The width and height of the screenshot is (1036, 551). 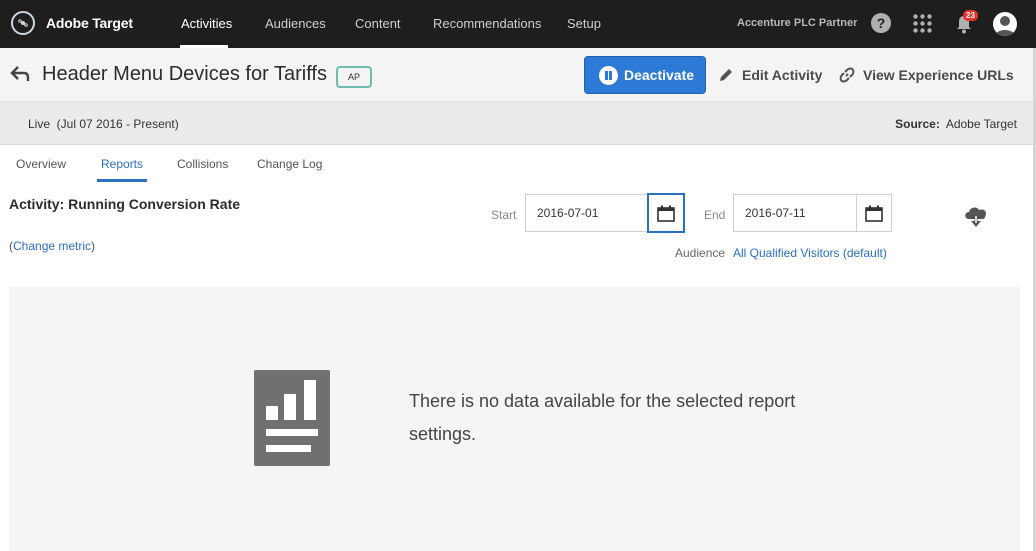 I want to click on adobe-target-logo-icon, so click(x=23, y=23).